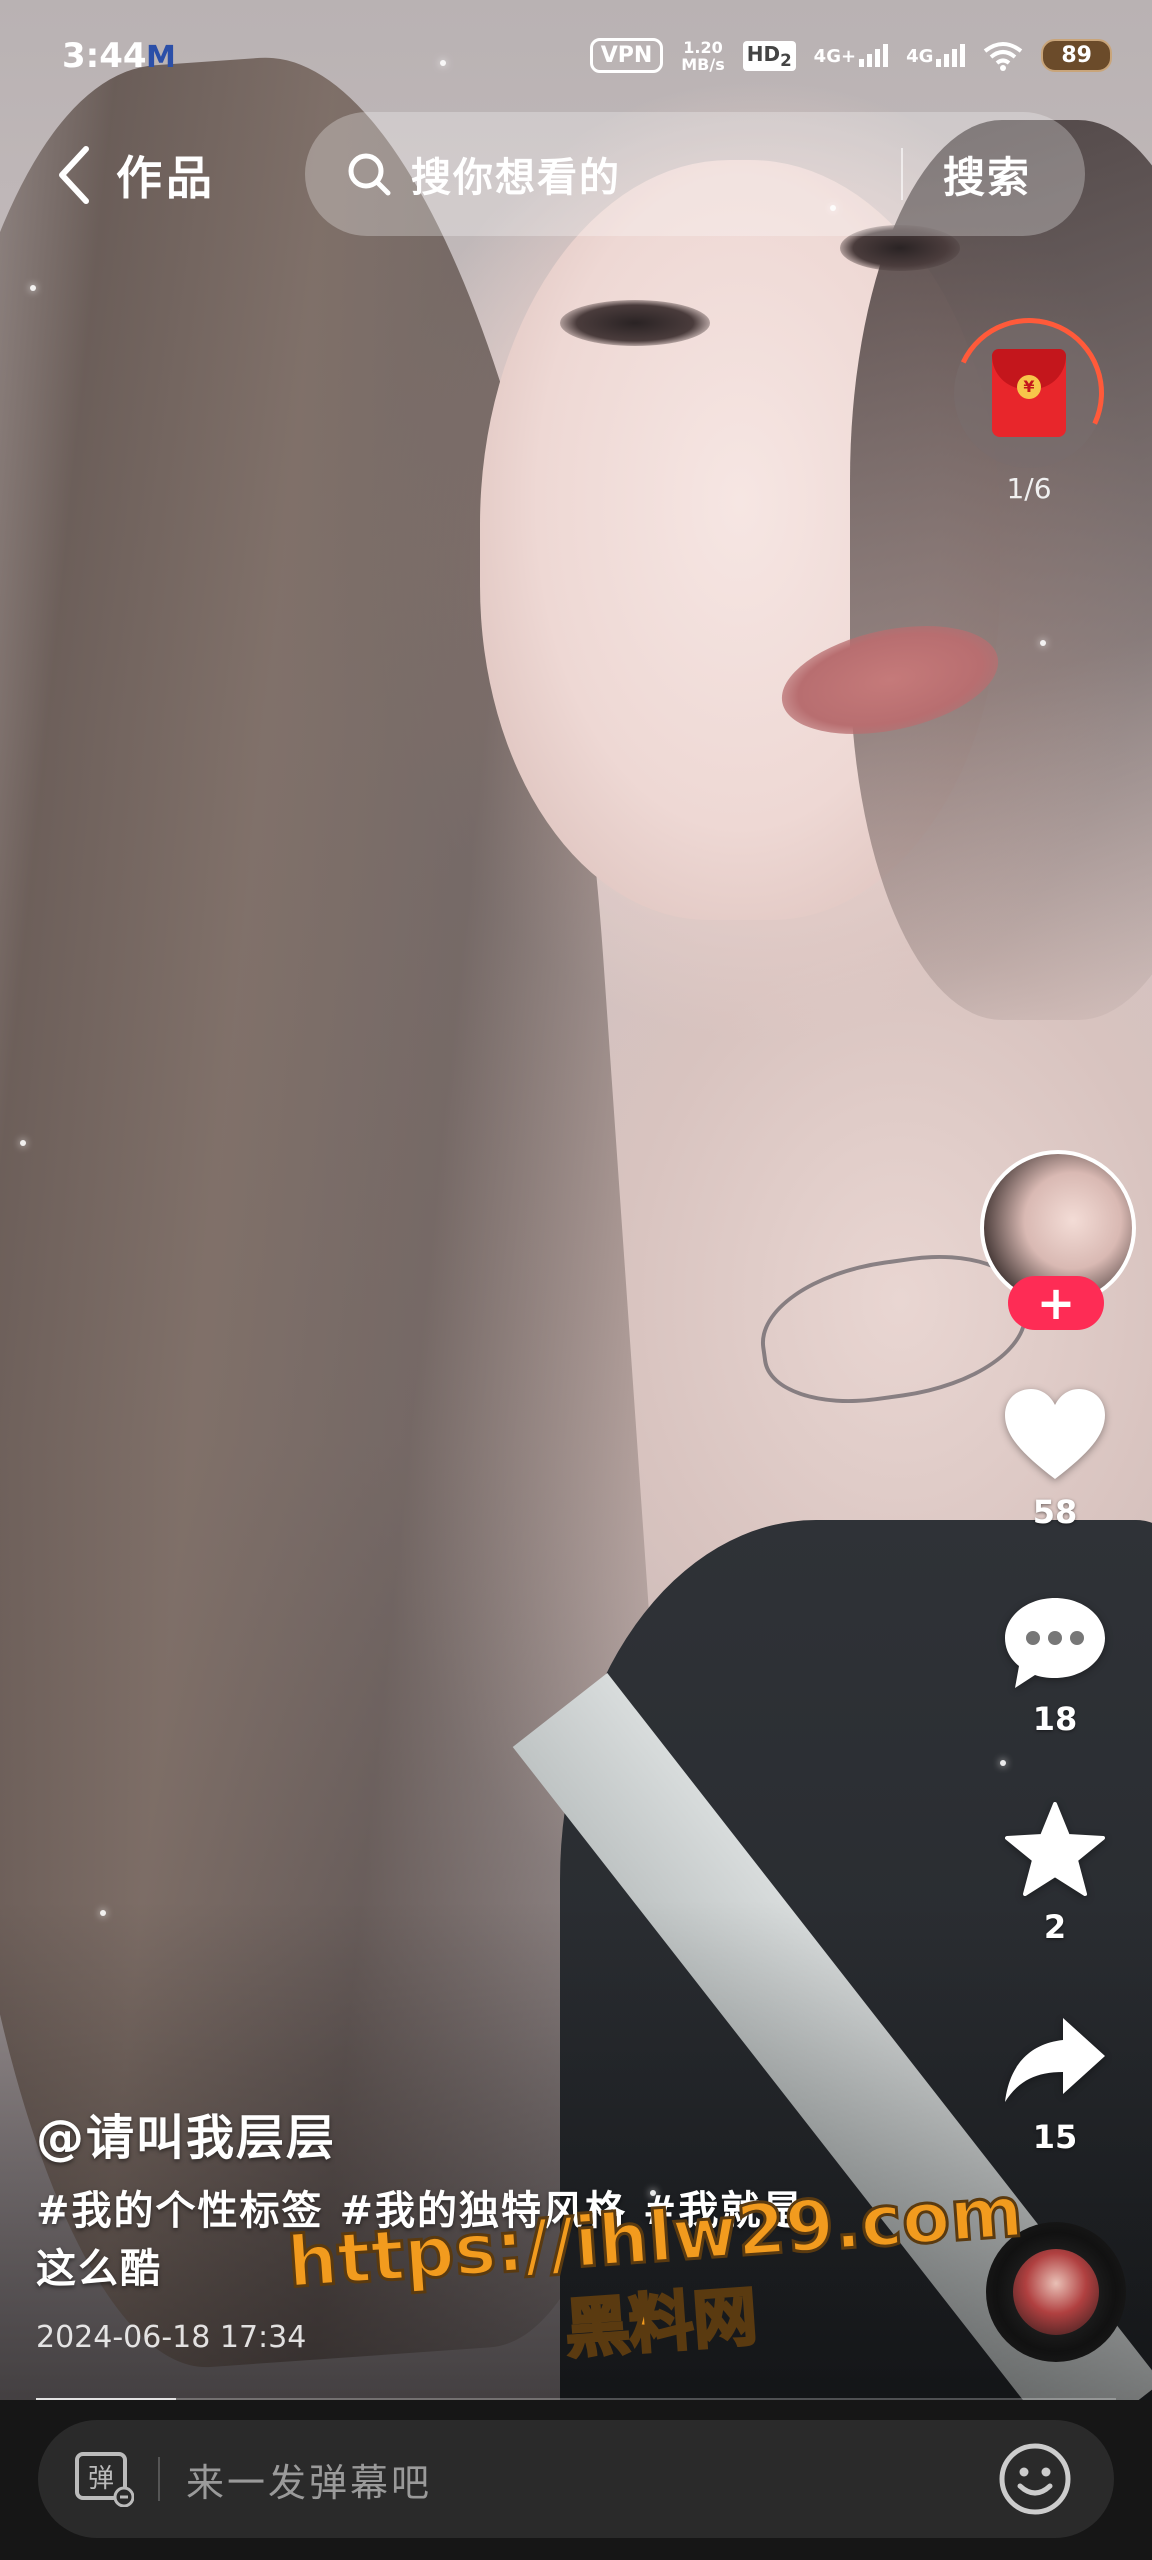 Image resolution: width=1152 pixels, height=2560 pixels. Describe the element at coordinates (1055, 2060) in the screenshot. I see `share-arrow-icon` at that location.